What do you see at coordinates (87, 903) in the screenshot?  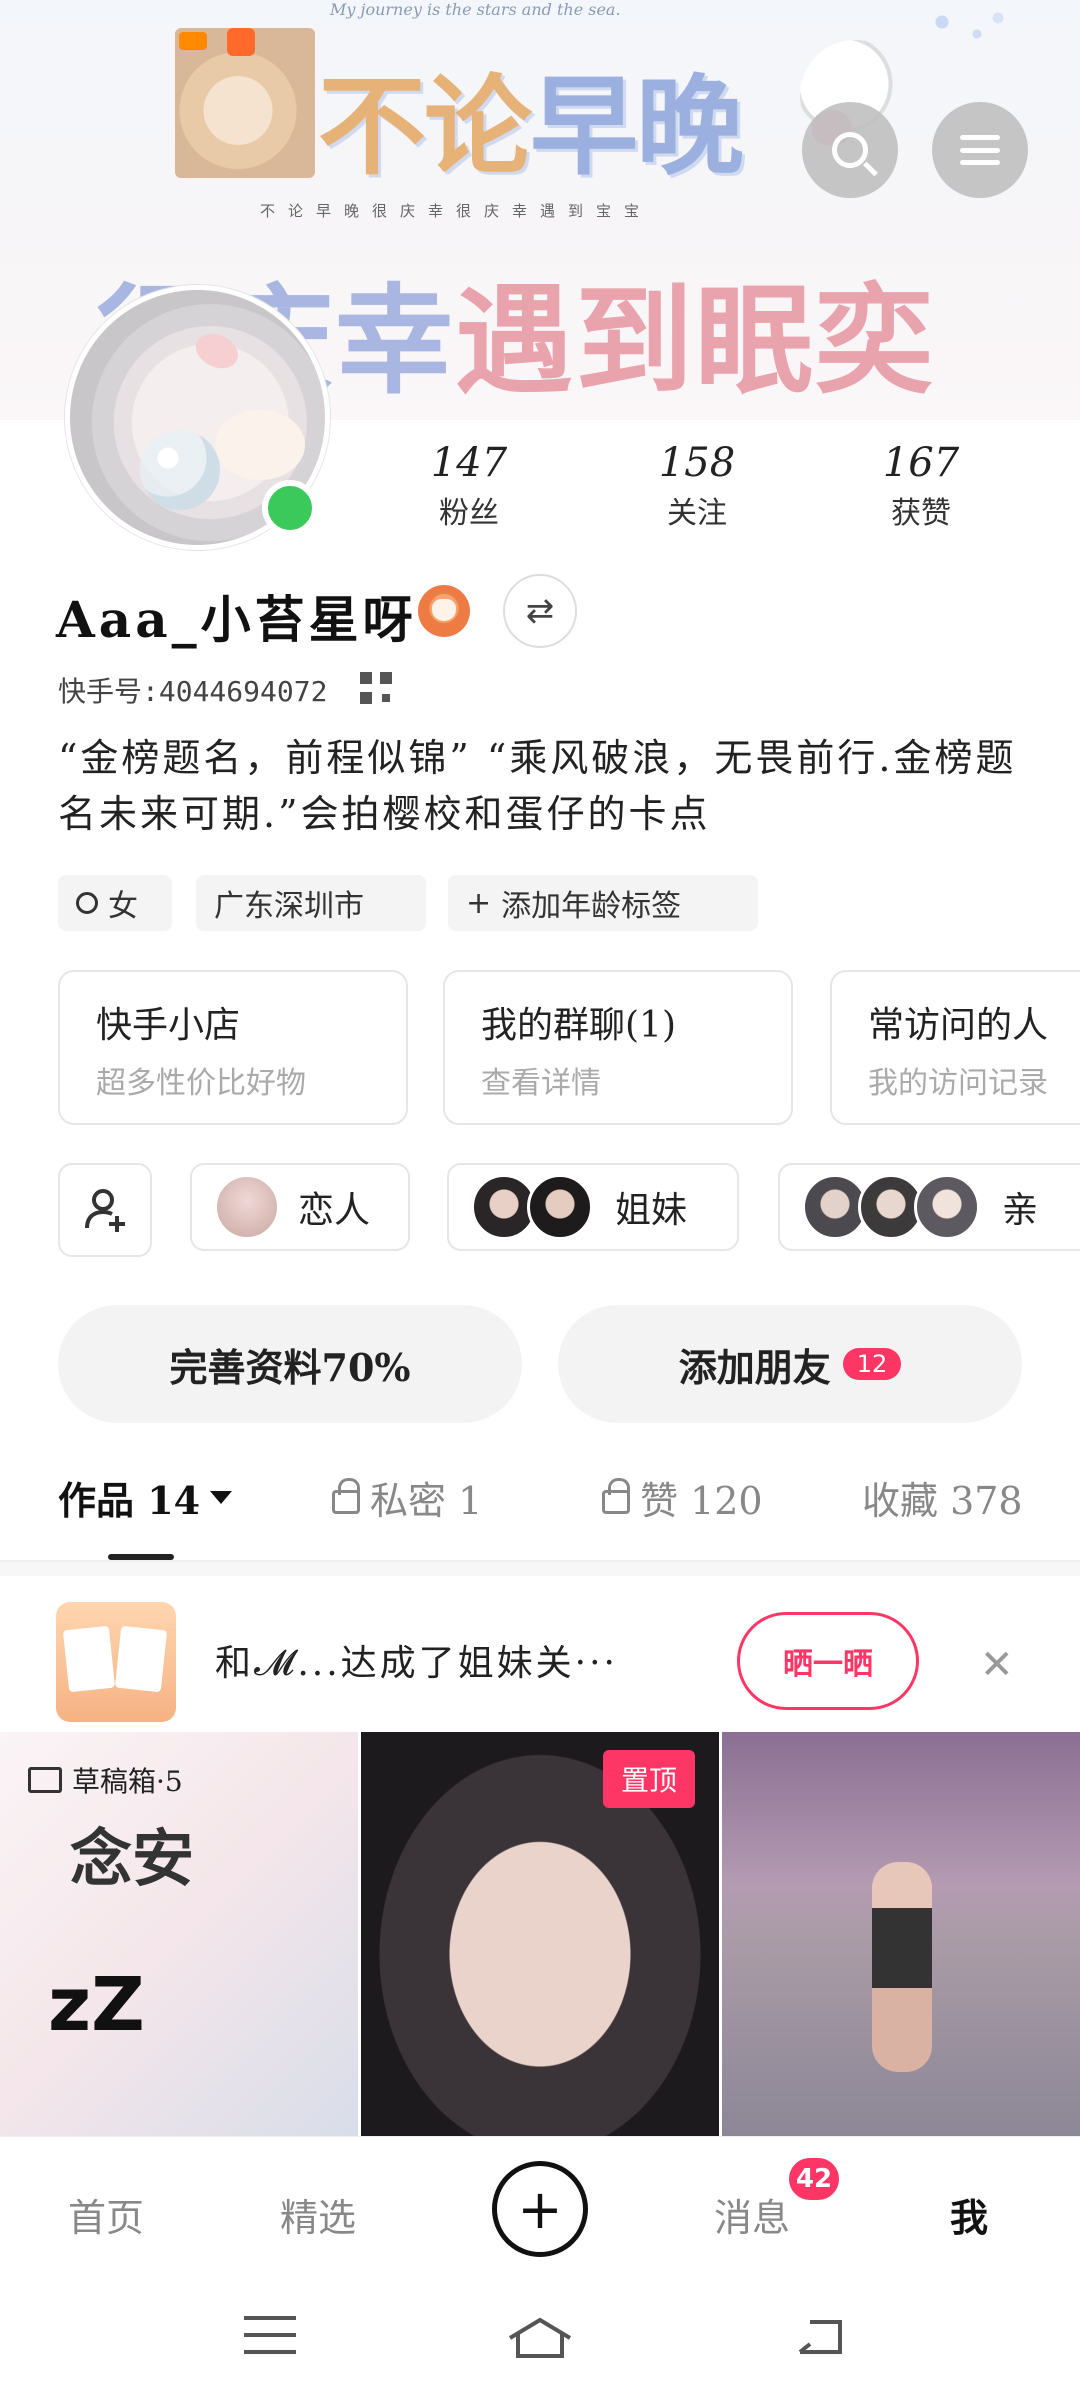 I see `female-icon` at bounding box center [87, 903].